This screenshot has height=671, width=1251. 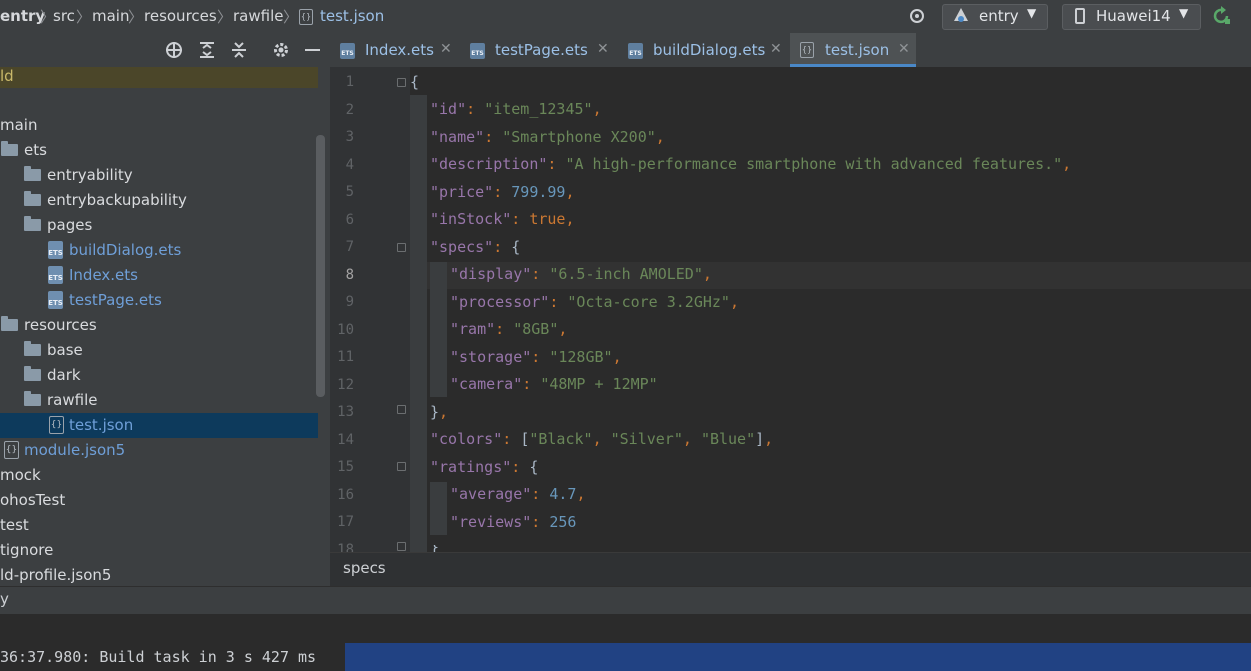 What do you see at coordinates (103, 275) in the screenshot?
I see `tree-item-label: Index.ets` at bounding box center [103, 275].